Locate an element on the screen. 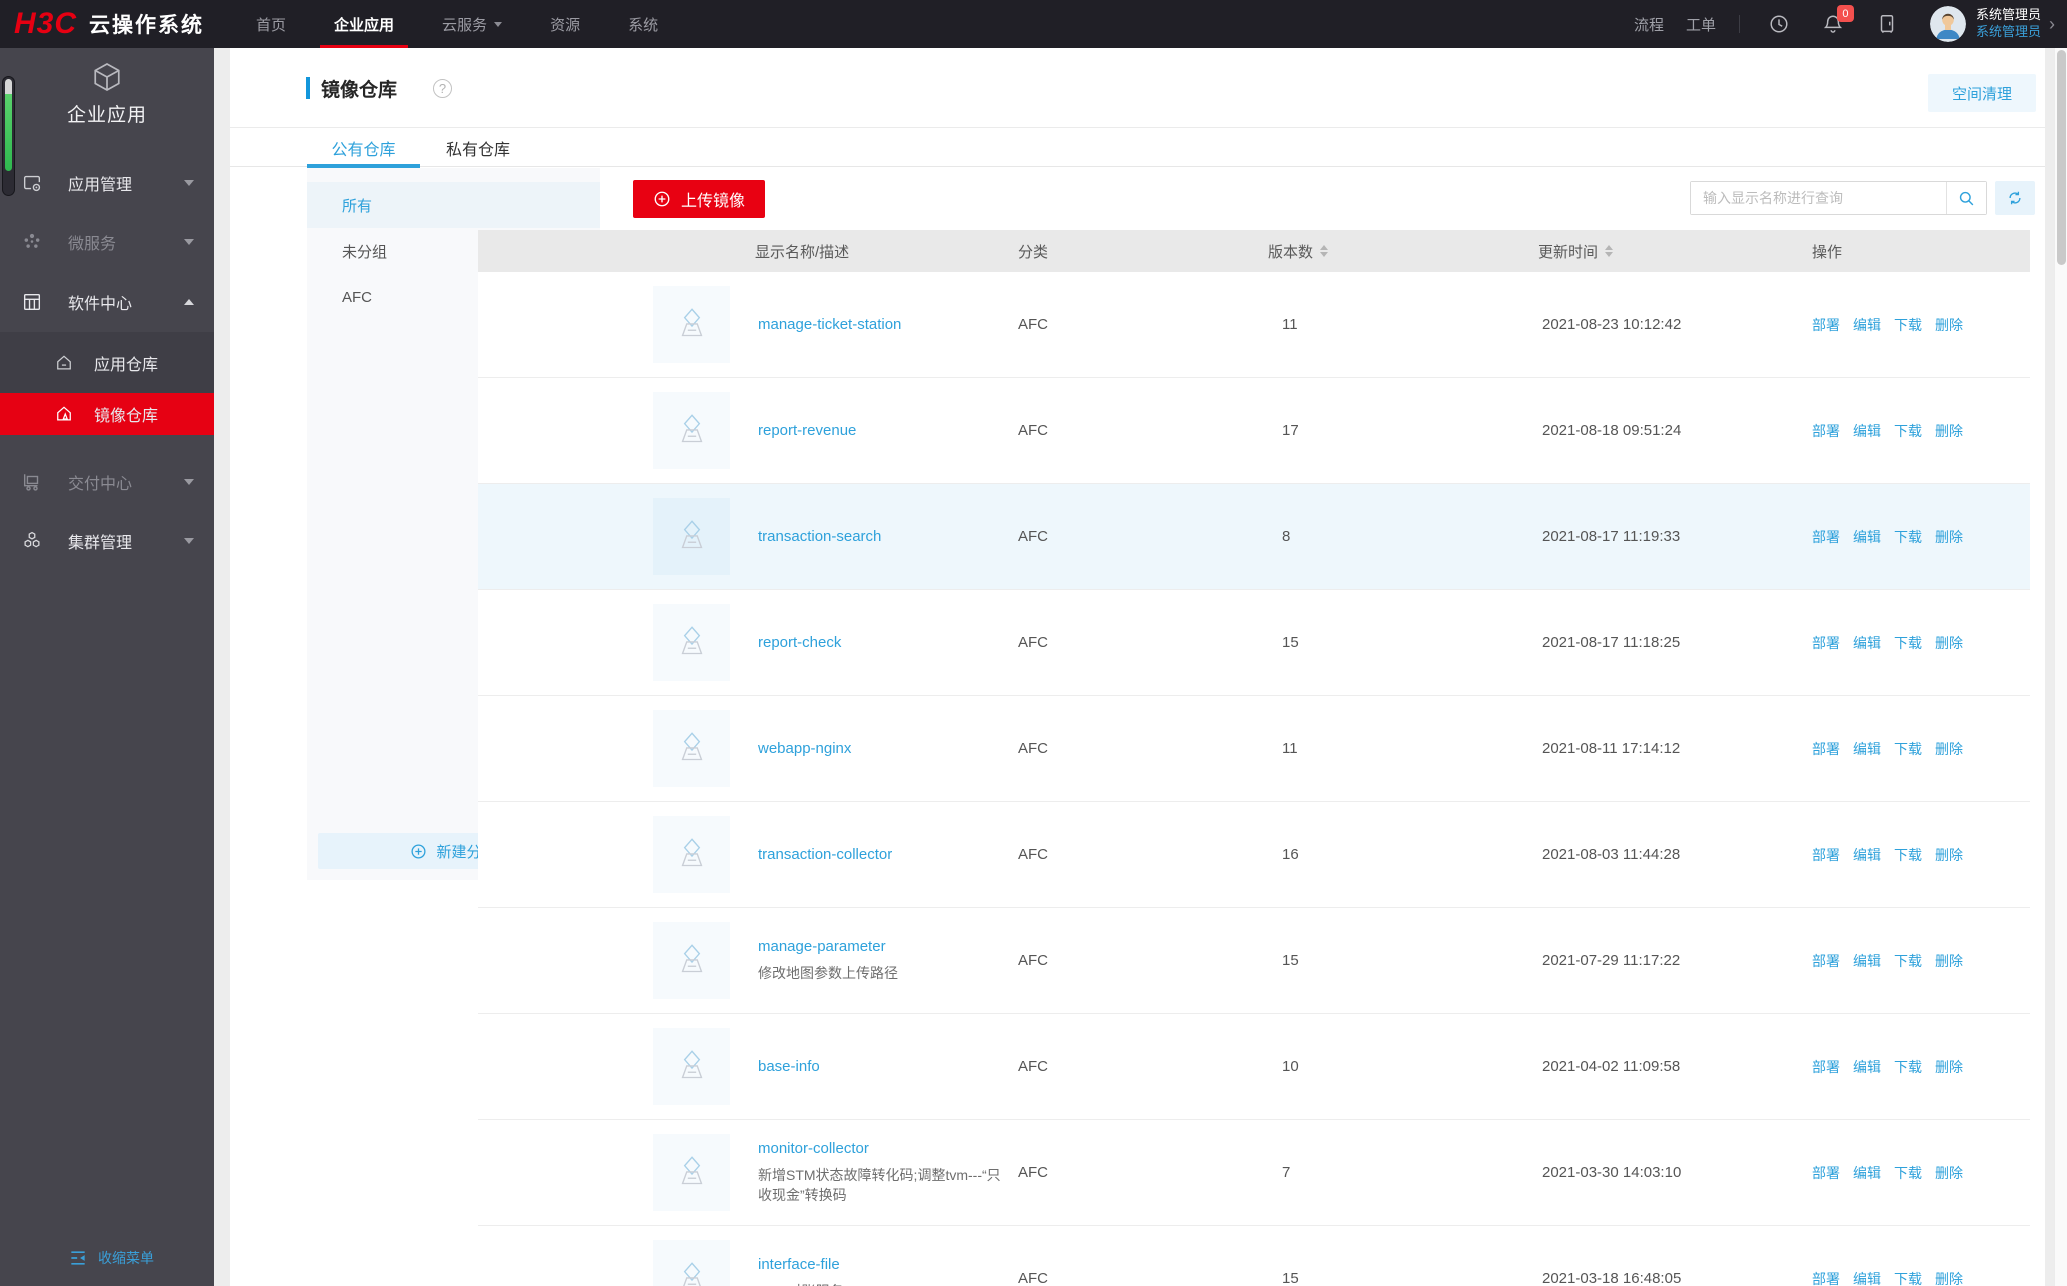 The image size is (2067, 1286). version-count-cell: 17 is located at coordinates (1290, 430).